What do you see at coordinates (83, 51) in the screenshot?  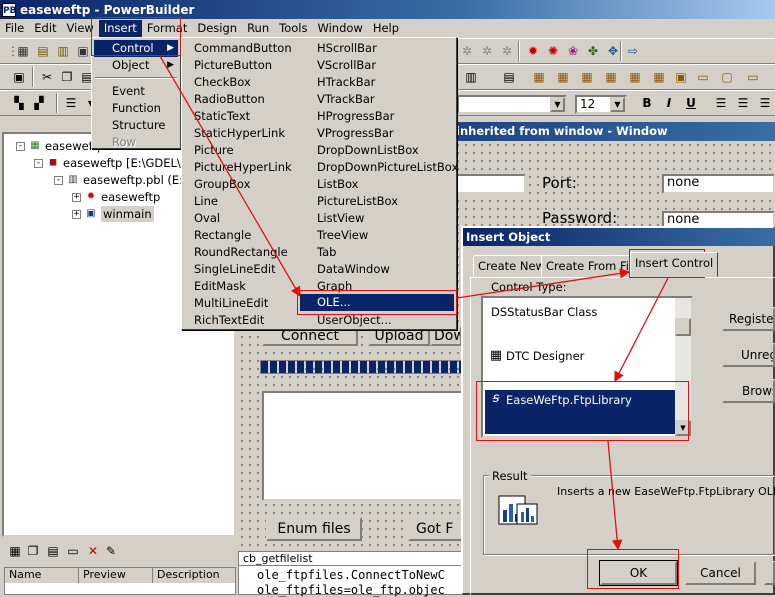 I see `run-icon: ▣` at bounding box center [83, 51].